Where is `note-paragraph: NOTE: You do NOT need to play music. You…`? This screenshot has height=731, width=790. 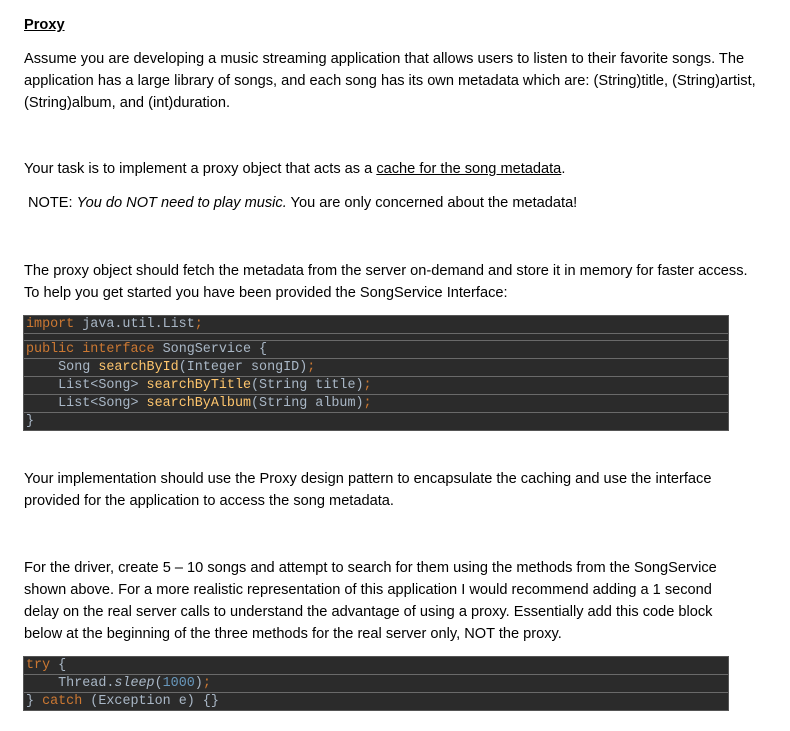 note-paragraph: NOTE: You do NOT need to play music. You… is located at coordinates (398, 203).